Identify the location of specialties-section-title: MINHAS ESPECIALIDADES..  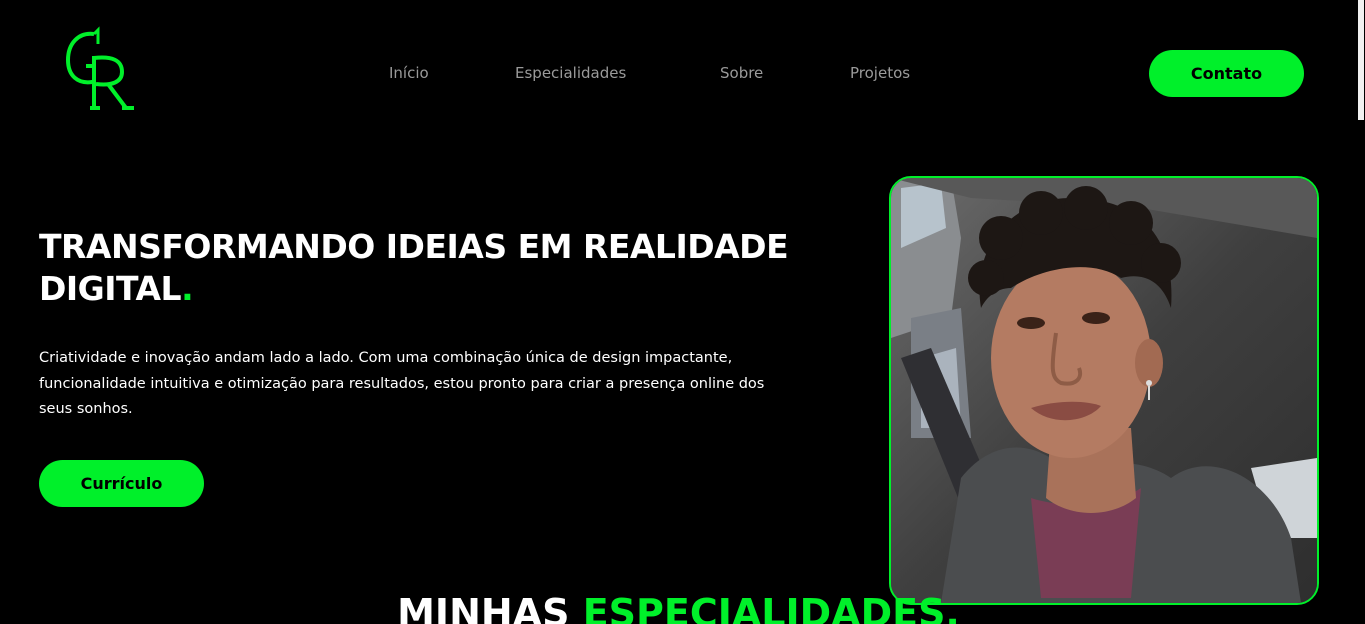
(678, 607).